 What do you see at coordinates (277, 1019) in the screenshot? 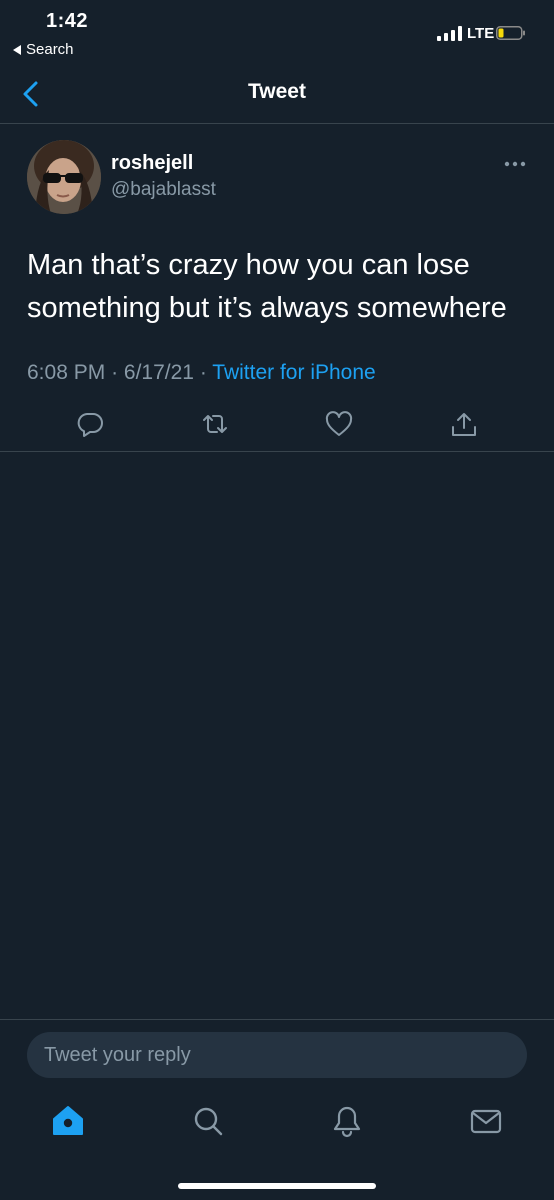
I see `composer-divider` at bounding box center [277, 1019].